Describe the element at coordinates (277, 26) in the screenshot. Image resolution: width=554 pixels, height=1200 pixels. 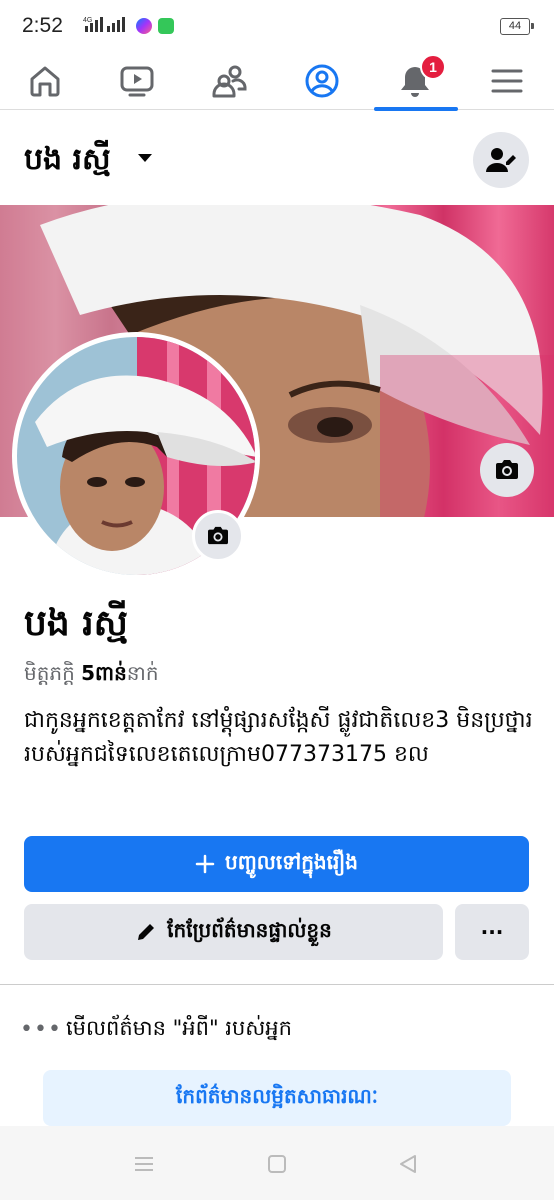
I see `status-bar: 2:52 4G 44` at that location.